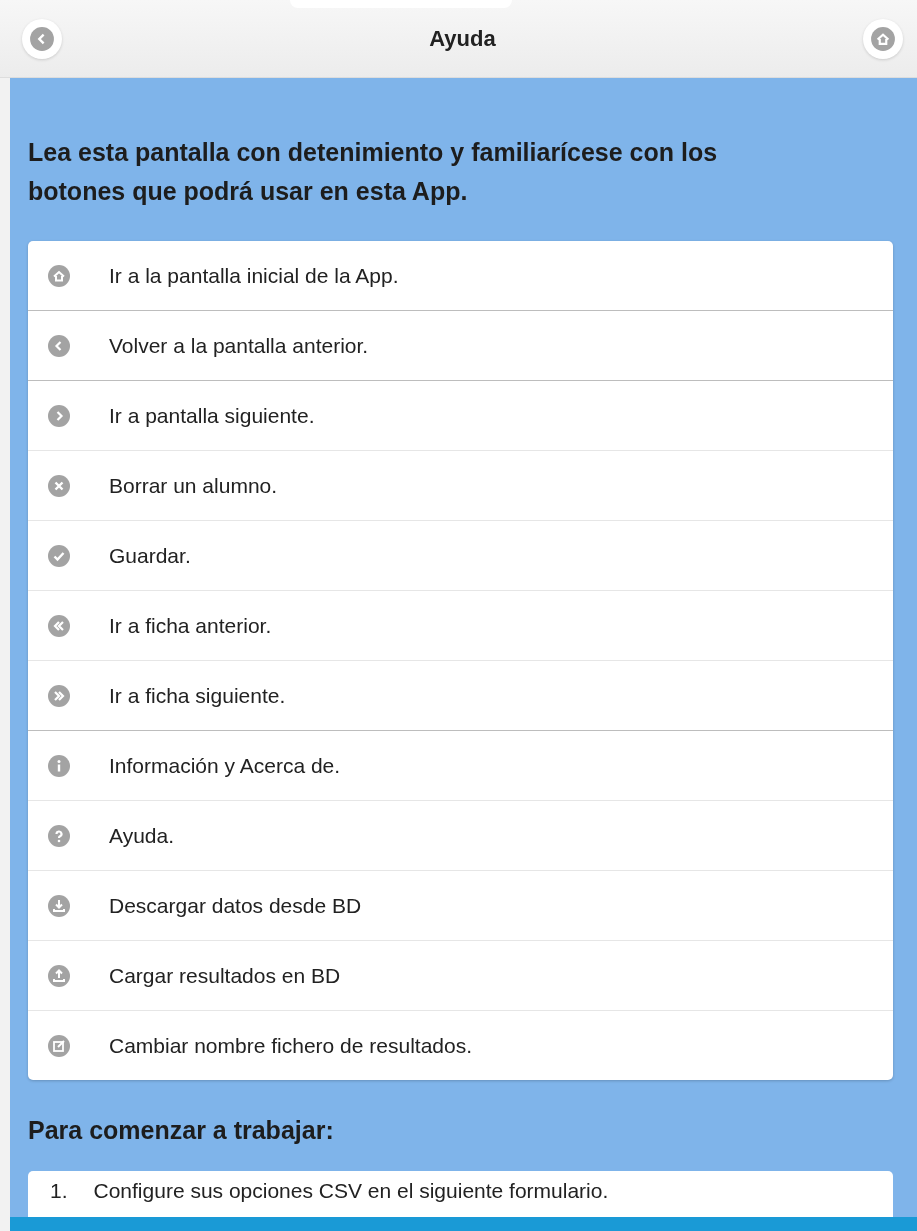 This screenshot has height=1231, width=917. I want to click on help-item-text: Ir a ficha anterior., so click(190, 625).